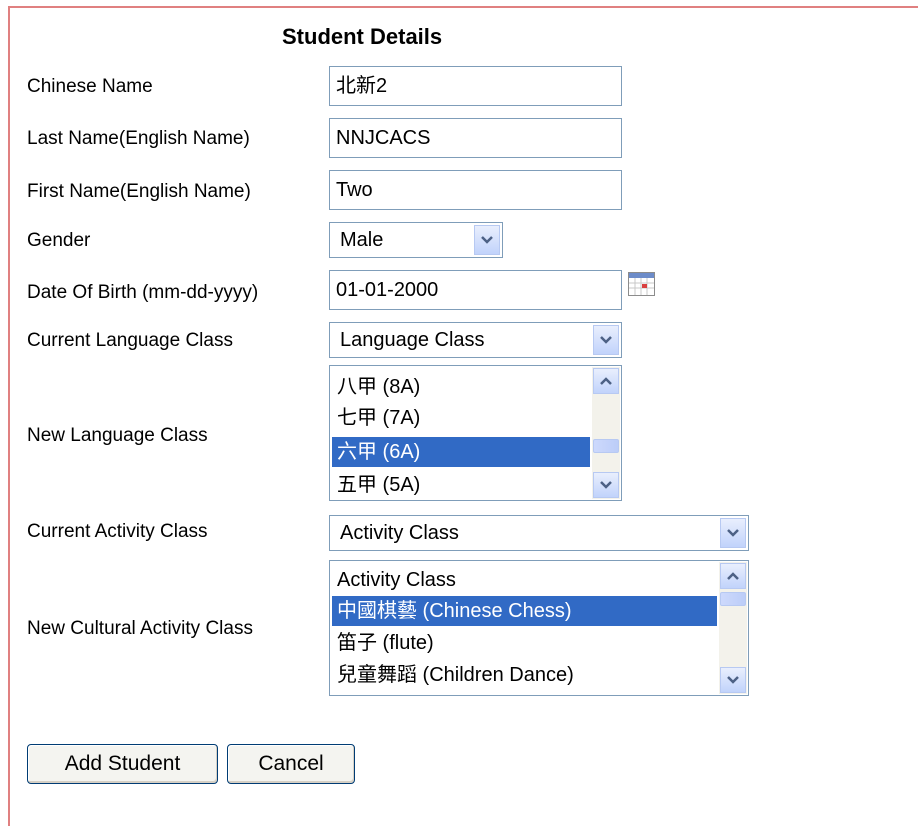  I want to click on new-language-class-label: New Language Class, so click(117, 435).